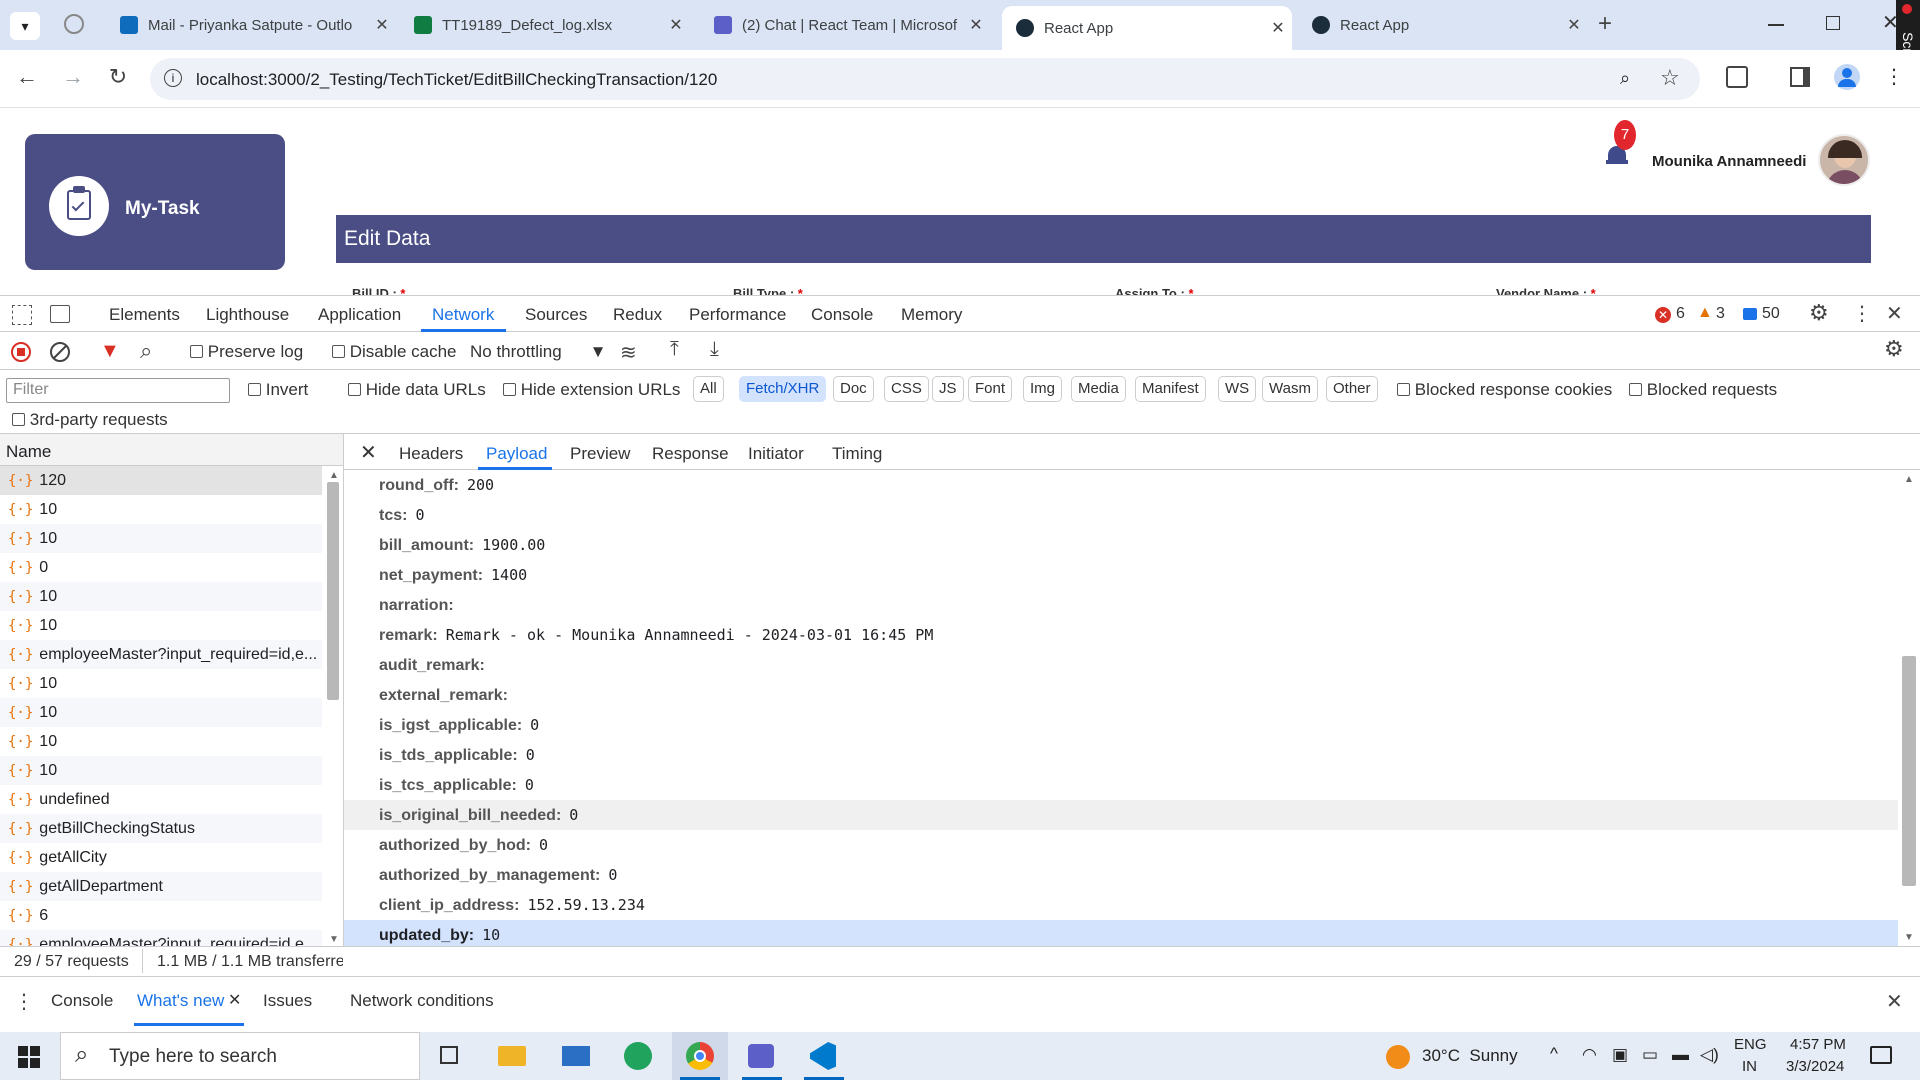  Describe the element at coordinates (1554, 1054) in the screenshot. I see `chevron-up-icon: ^` at that location.